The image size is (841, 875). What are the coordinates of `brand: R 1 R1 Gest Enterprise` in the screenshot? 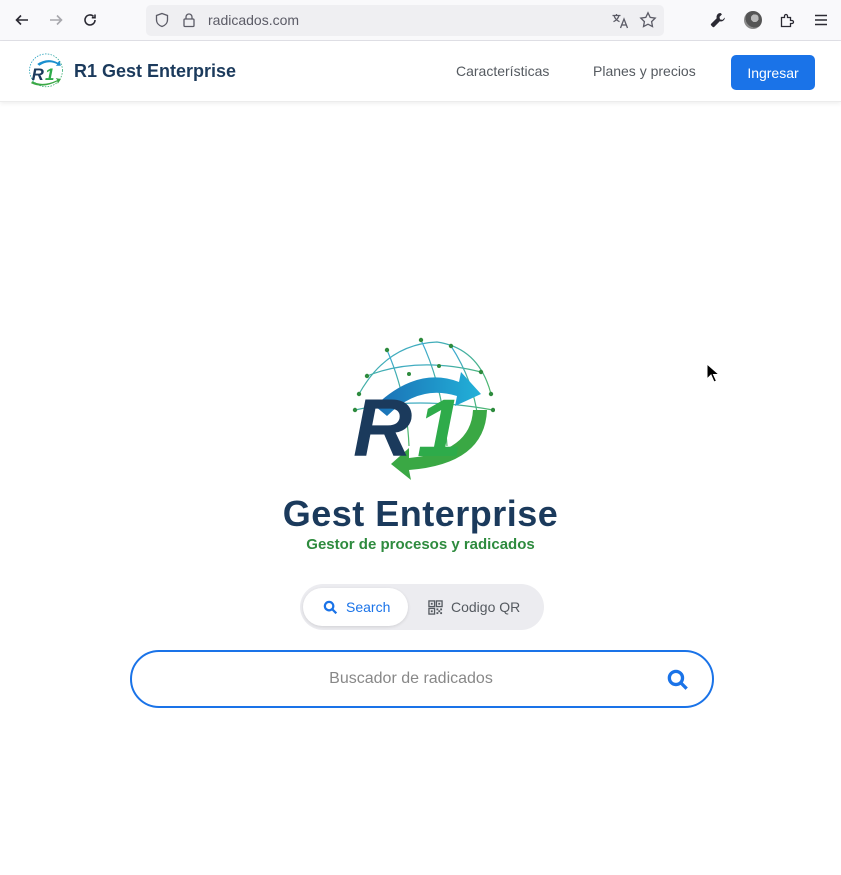 It's located at (131, 71).